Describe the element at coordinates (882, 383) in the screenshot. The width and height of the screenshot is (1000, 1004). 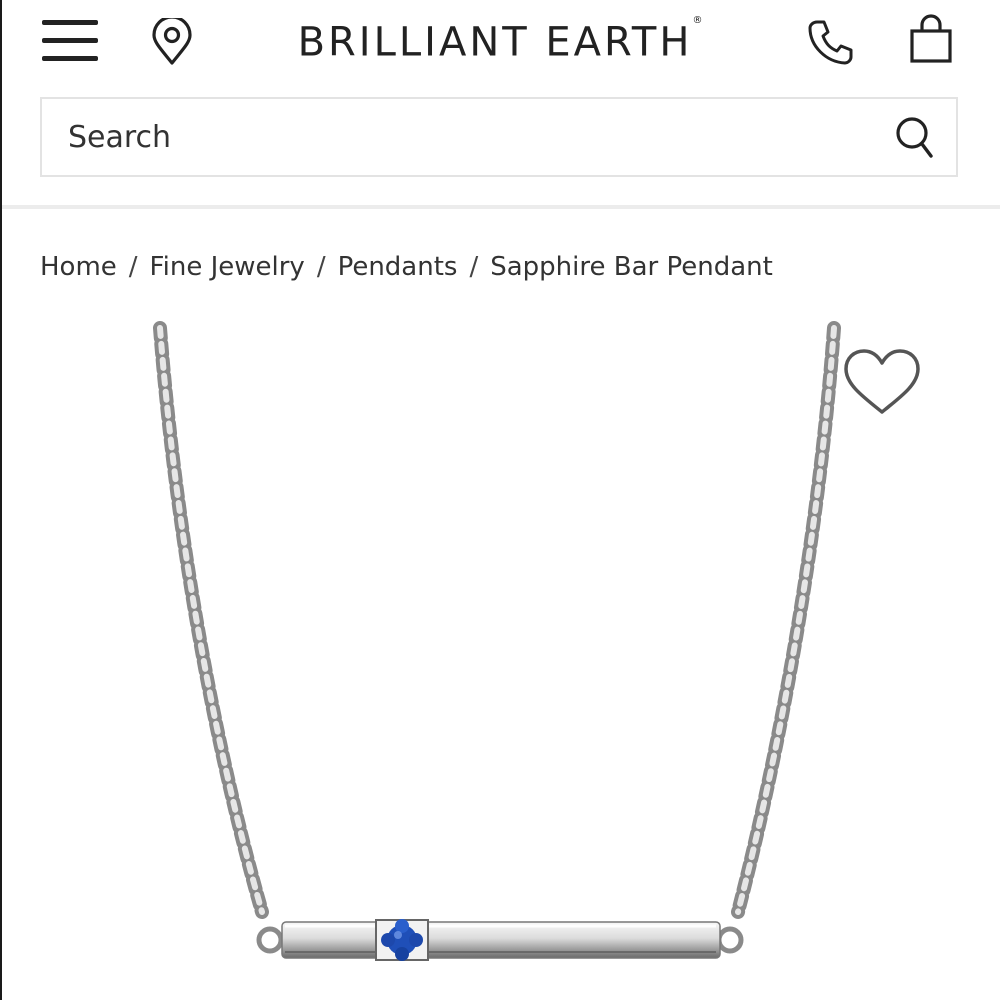
I see `heart-icon` at that location.